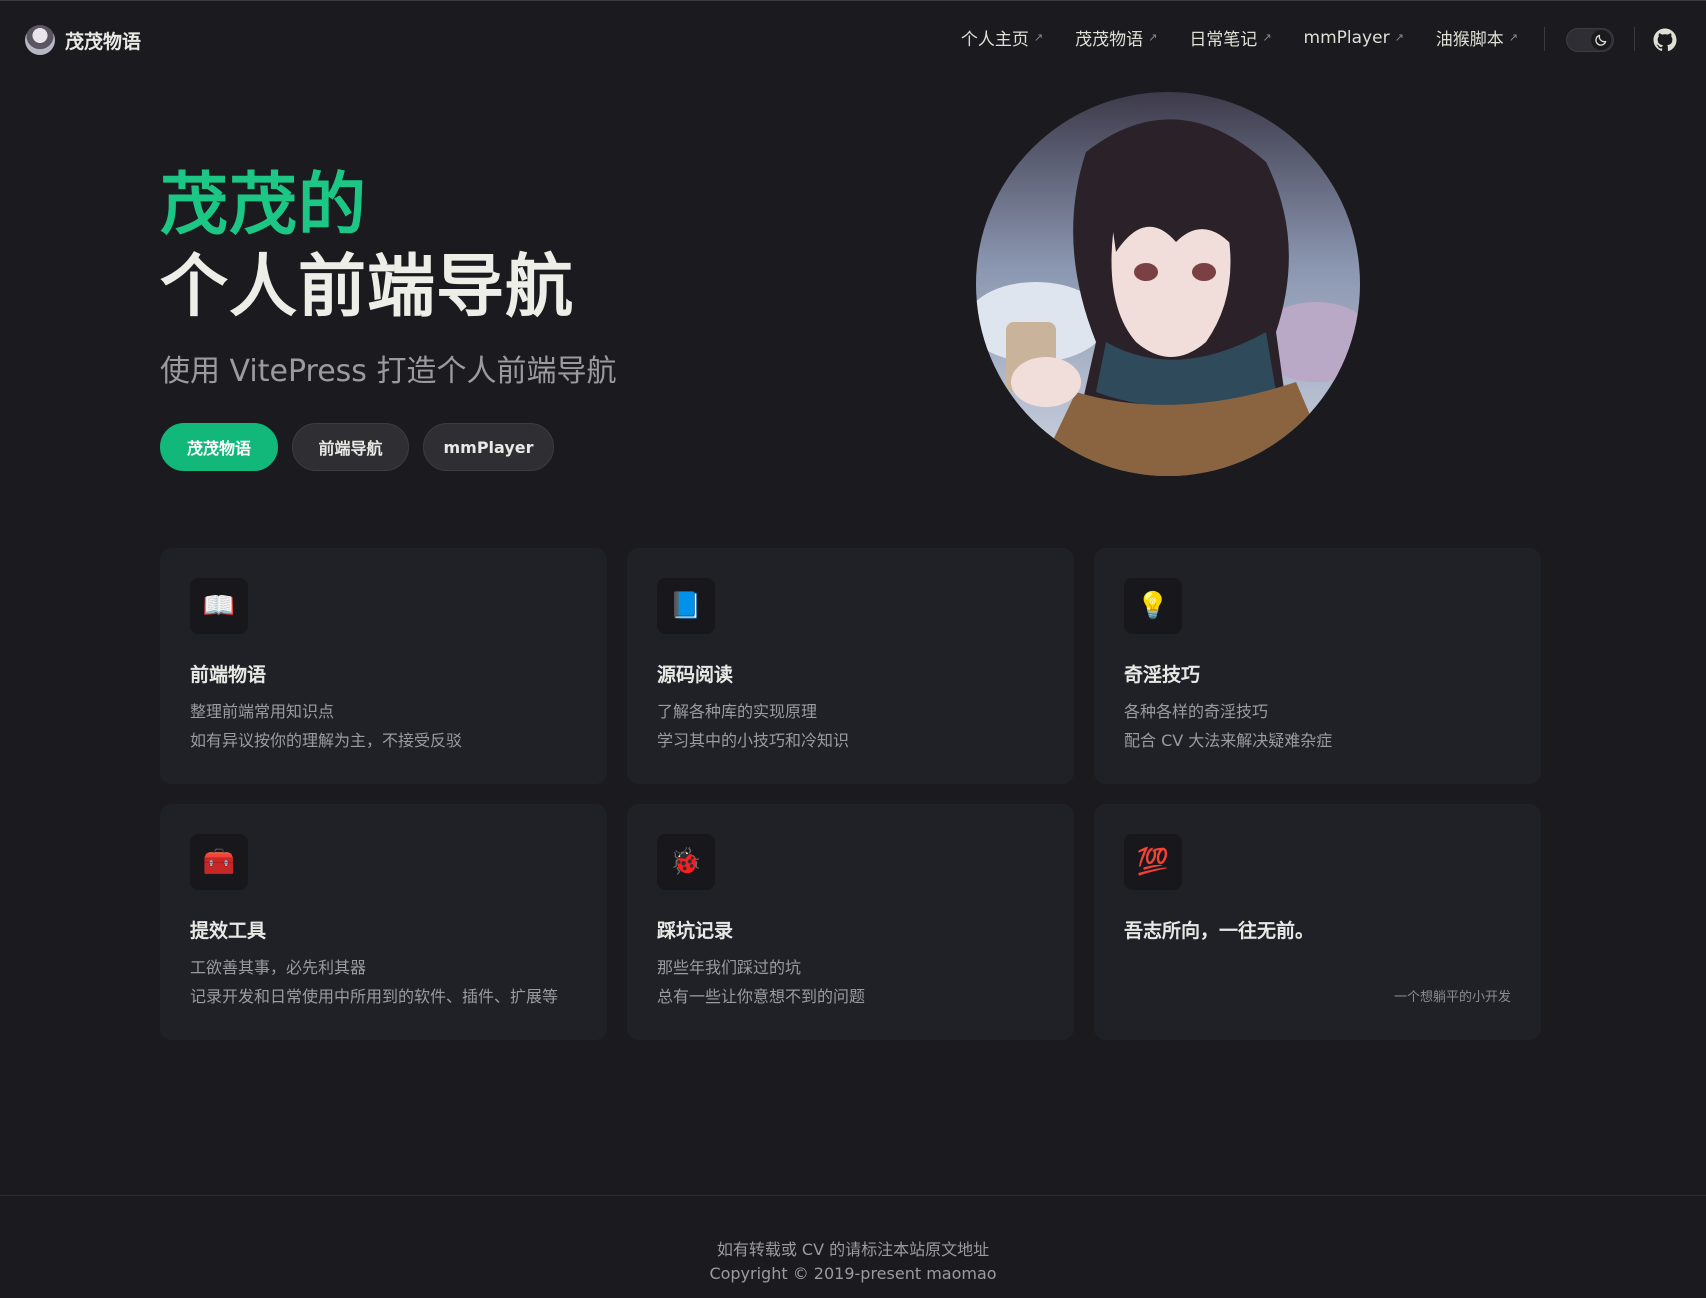  What do you see at coordinates (278, 967) in the screenshot?
I see `feature-detail: 工欲善其事，必先利其器` at bounding box center [278, 967].